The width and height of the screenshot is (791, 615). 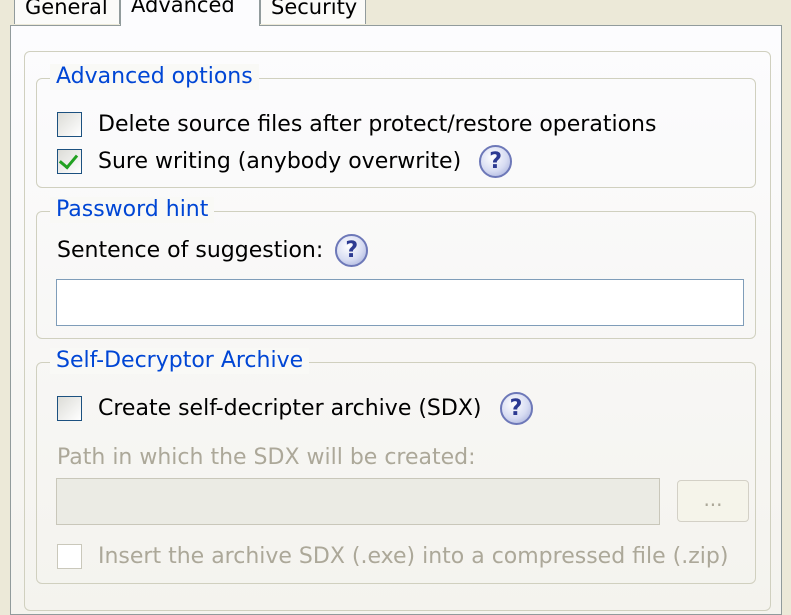 What do you see at coordinates (69, 408) in the screenshot?
I see `create-sdx-checkbox` at bounding box center [69, 408].